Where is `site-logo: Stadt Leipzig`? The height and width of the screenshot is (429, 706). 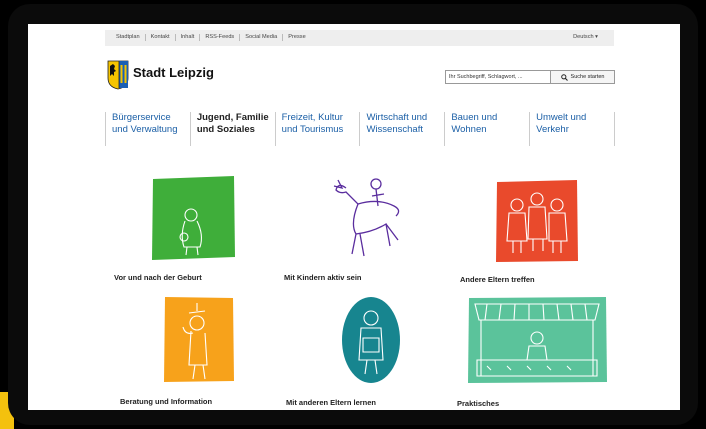 site-logo: Stadt Leipzig is located at coordinates (160, 75).